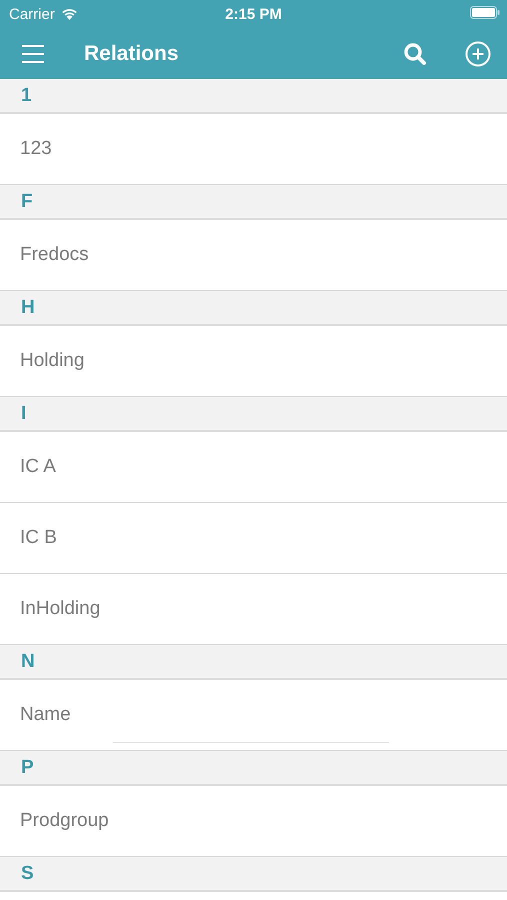 This screenshot has width=507, height=900. What do you see at coordinates (33, 53) in the screenshot?
I see `menu-icon` at bounding box center [33, 53].